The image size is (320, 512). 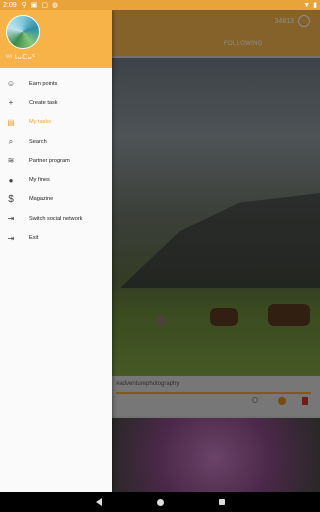 I want to click on menu-item-label: Switch social network, so click(x=56, y=218).